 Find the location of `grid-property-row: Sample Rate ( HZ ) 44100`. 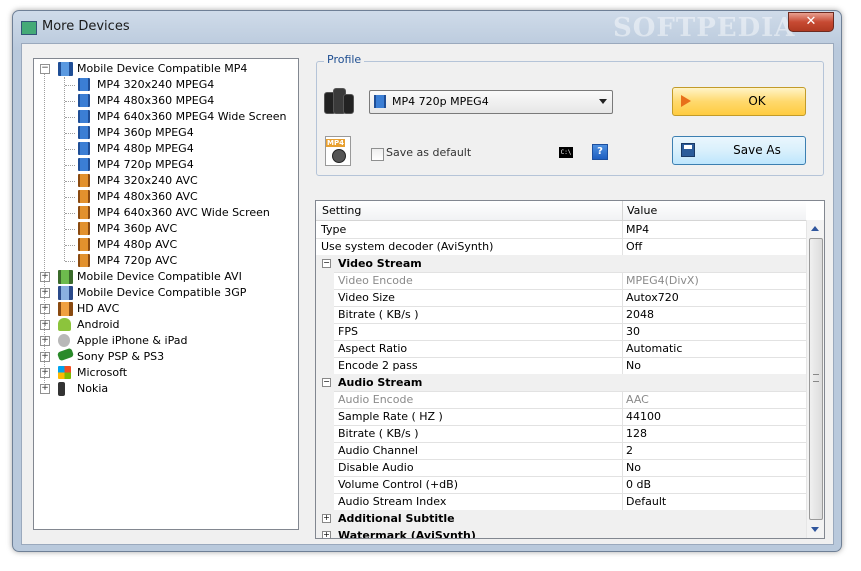

grid-property-row: Sample Rate ( HZ ) 44100 is located at coordinates (561, 417).